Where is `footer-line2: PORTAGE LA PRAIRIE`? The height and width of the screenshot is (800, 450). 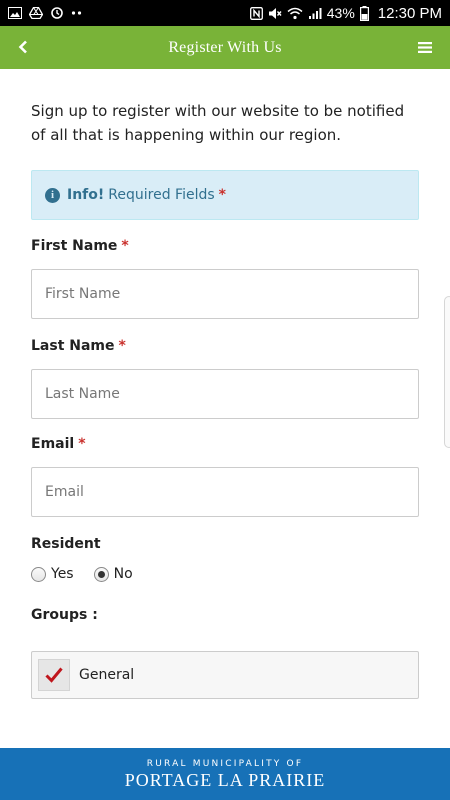
footer-line2: PORTAGE LA PRAIRIE is located at coordinates (225, 780).